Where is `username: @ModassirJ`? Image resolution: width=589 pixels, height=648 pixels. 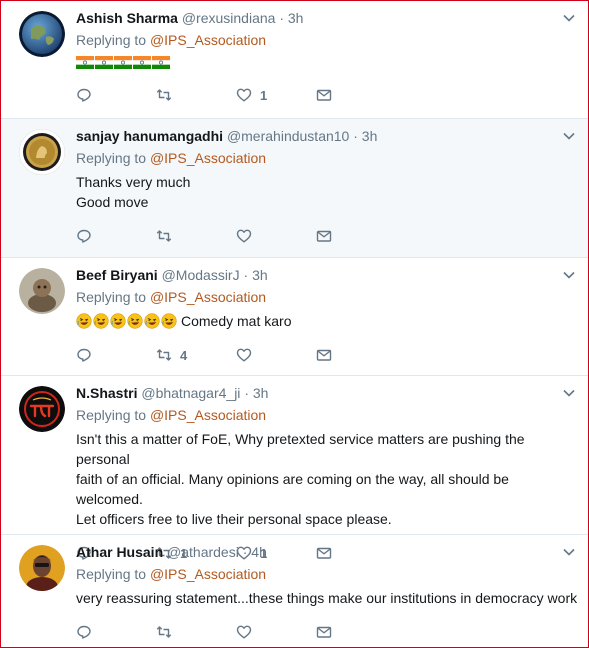
username: @ModassirJ is located at coordinates (201, 275).